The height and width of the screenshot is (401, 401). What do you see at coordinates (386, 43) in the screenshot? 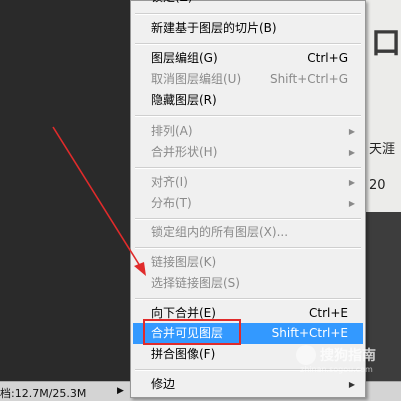
I see `canvas-glyph: 口` at bounding box center [386, 43].